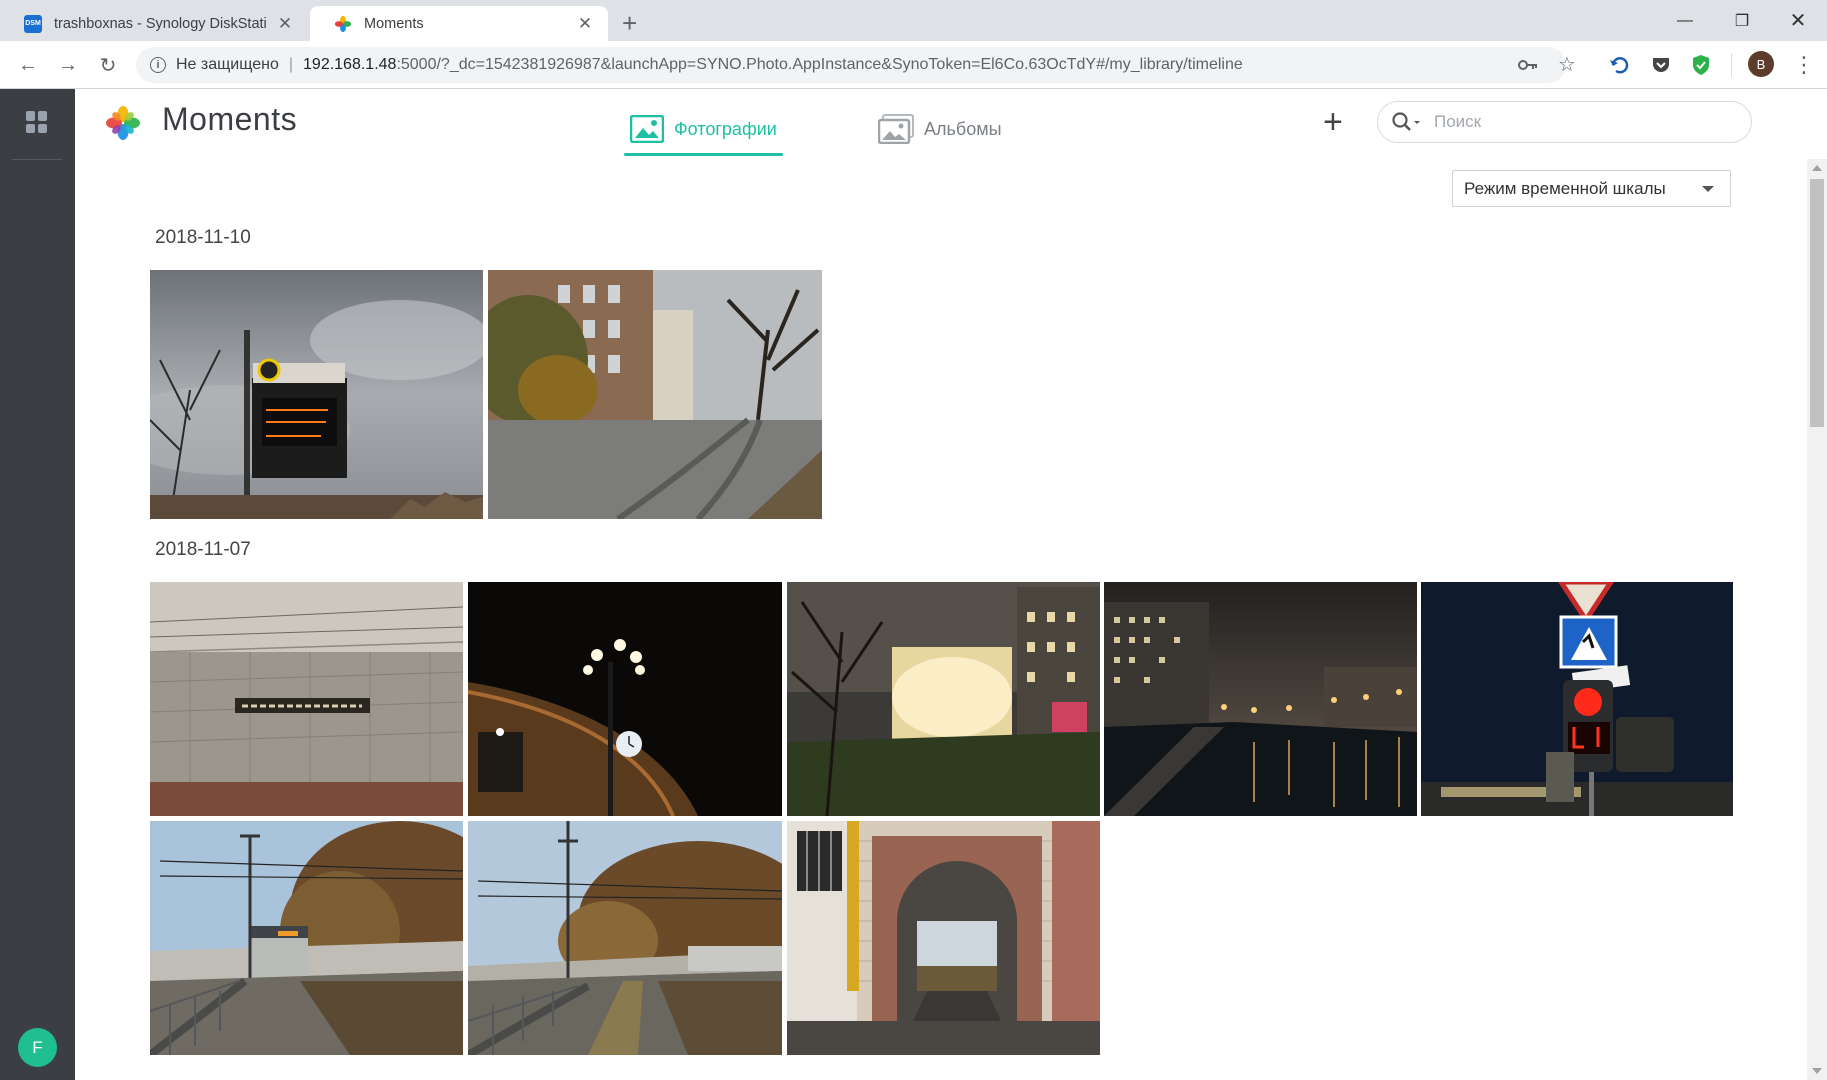 The height and width of the screenshot is (1080, 1827). What do you see at coordinates (1817, 1071) in the screenshot?
I see `scroll-down-icon` at bounding box center [1817, 1071].